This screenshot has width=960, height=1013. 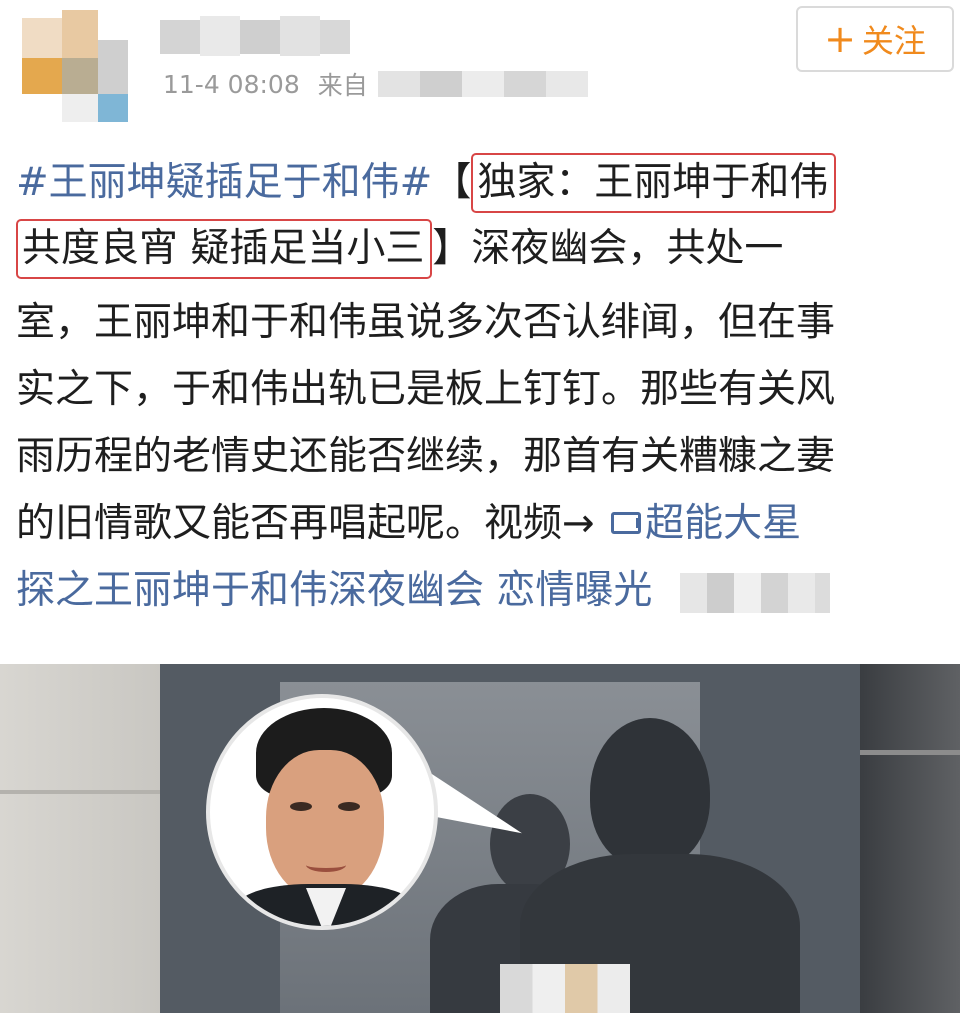 I want to click on bracket-open: 【, so click(x=452, y=182).